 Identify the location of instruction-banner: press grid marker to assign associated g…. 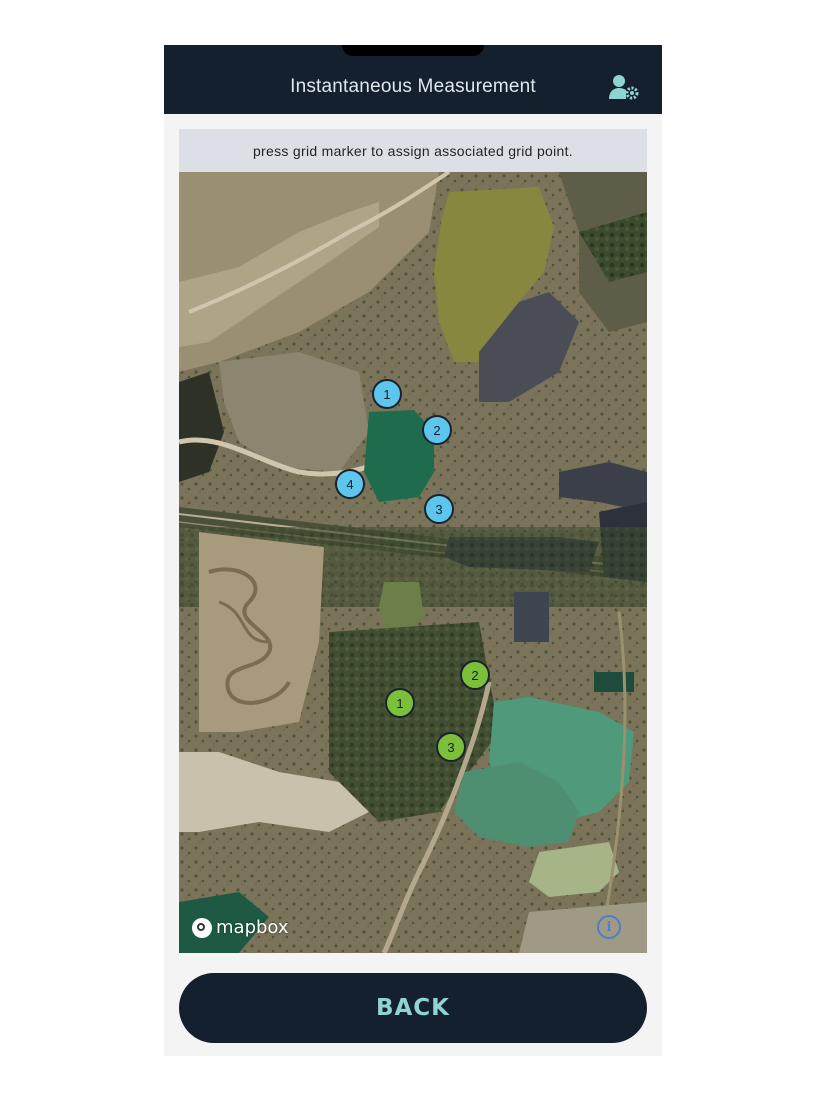
(413, 150).